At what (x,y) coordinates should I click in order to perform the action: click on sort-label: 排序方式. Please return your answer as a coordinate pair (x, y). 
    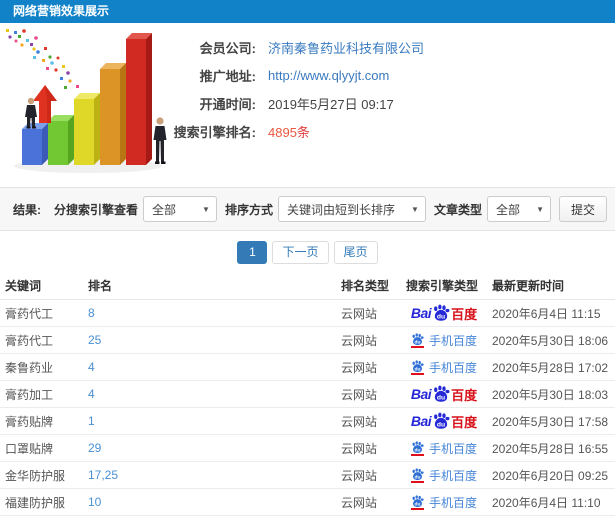
    Looking at the image, I should click on (248, 209).